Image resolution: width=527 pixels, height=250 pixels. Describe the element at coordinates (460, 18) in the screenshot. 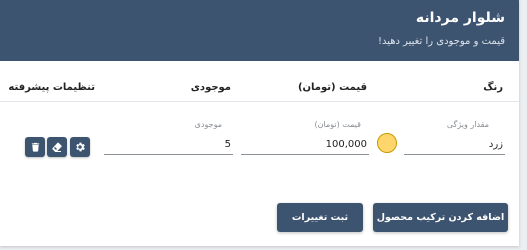

I see `page-title: شلوار مردانه` at that location.